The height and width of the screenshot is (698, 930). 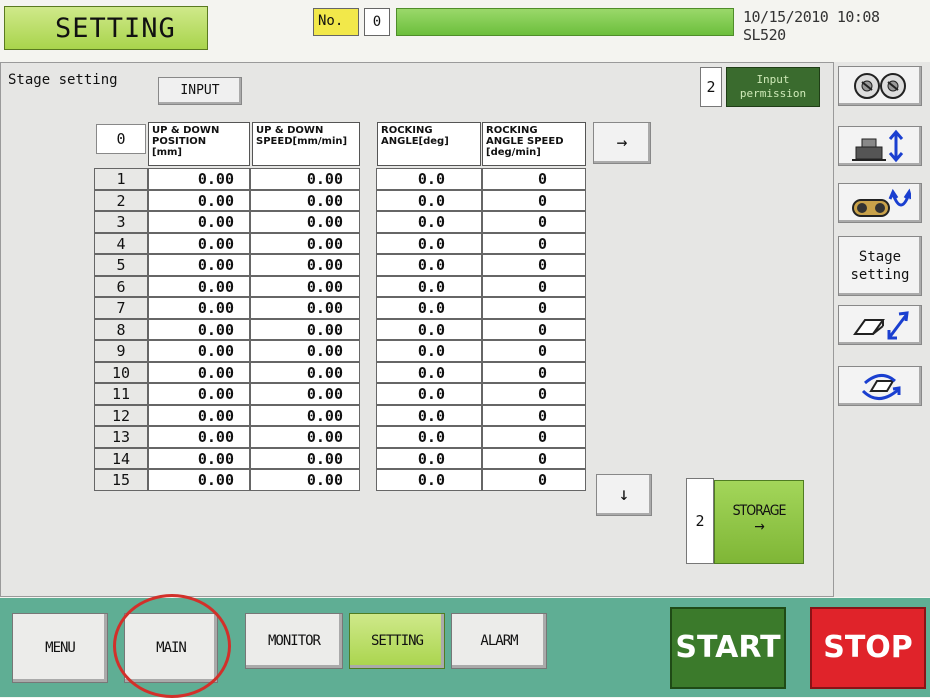 I want to click on header-line: POSITION, so click(x=179, y=141).